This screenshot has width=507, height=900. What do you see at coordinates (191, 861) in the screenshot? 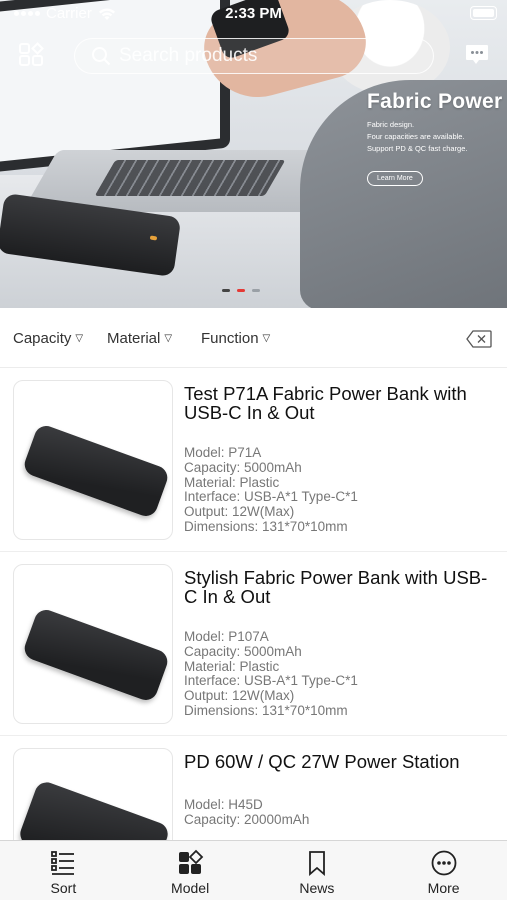
I see `grid-icon` at bounding box center [191, 861].